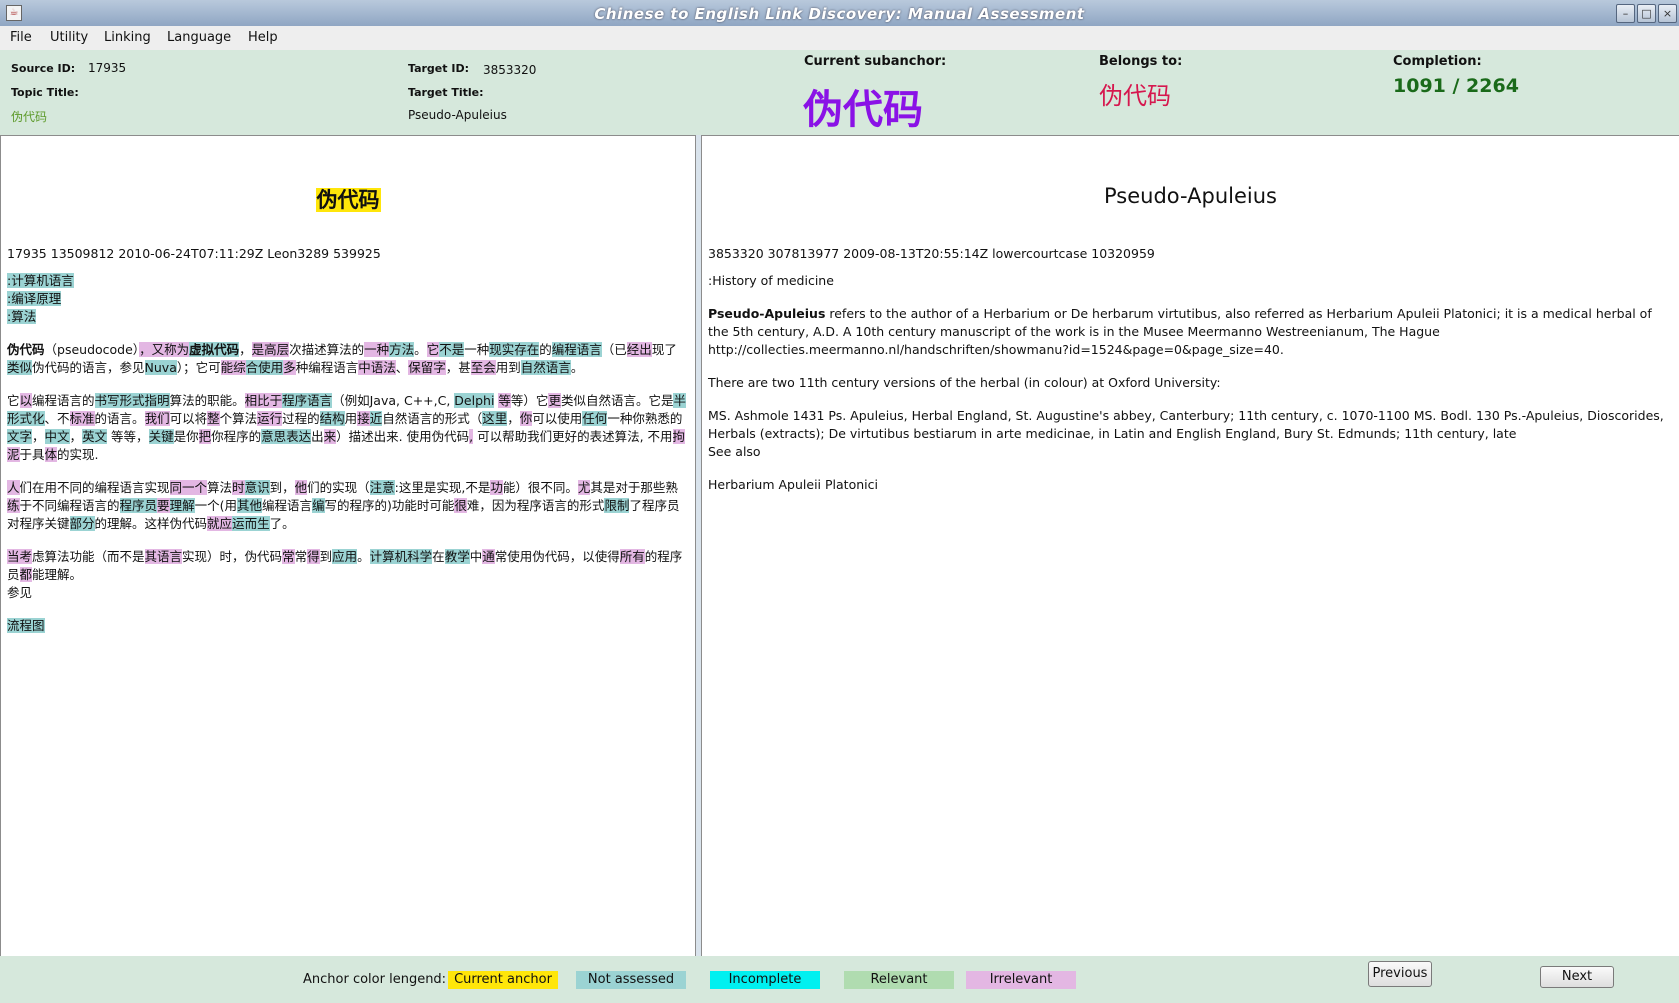 Image resolution: width=1679 pixels, height=1003 pixels. I want to click on legend-relevant: Relevant, so click(899, 980).